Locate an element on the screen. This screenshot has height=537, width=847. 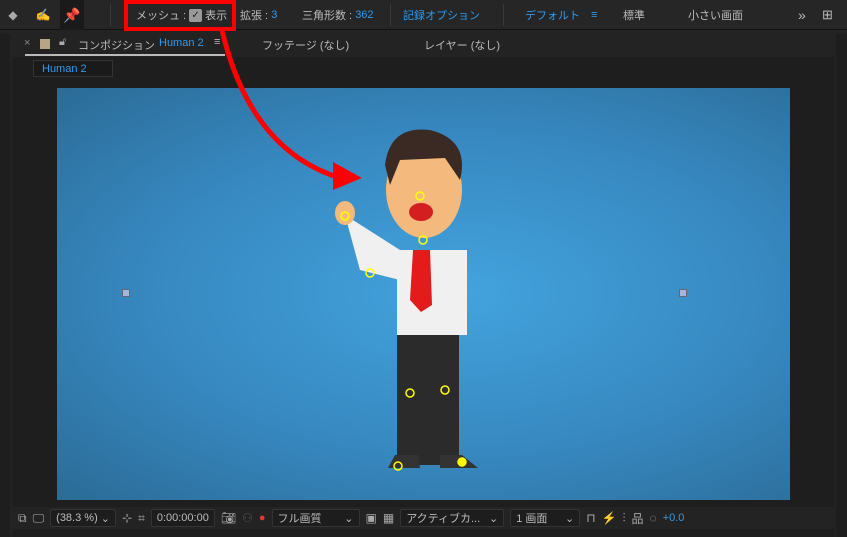
show-snapshot-icon: ⚇ is located at coordinates (247, 518).